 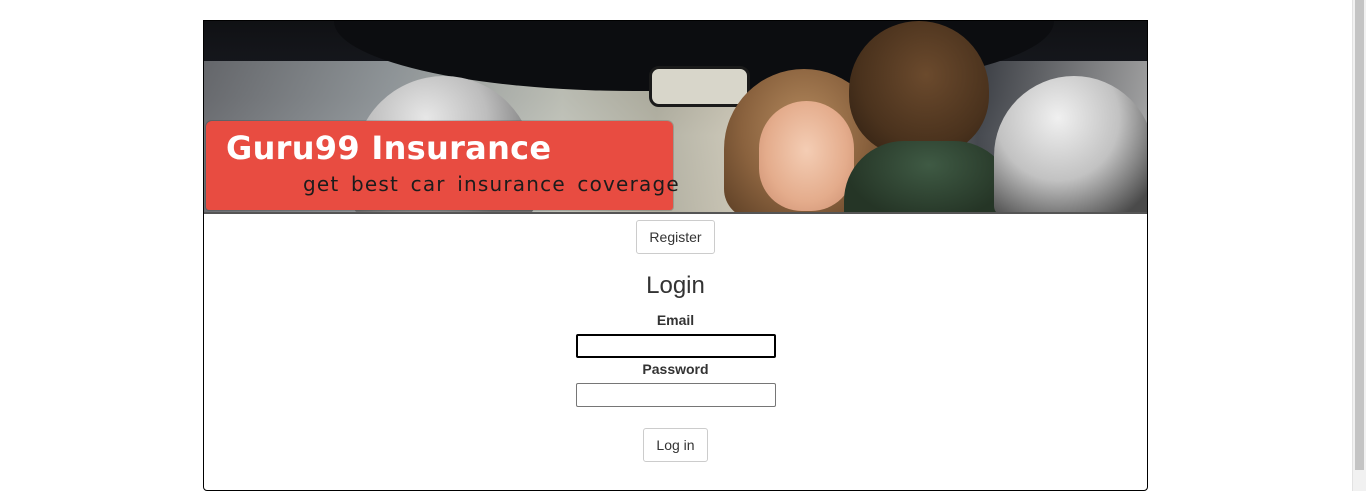 What do you see at coordinates (676, 395) in the screenshot?
I see `password-field` at bounding box center [676, 395].